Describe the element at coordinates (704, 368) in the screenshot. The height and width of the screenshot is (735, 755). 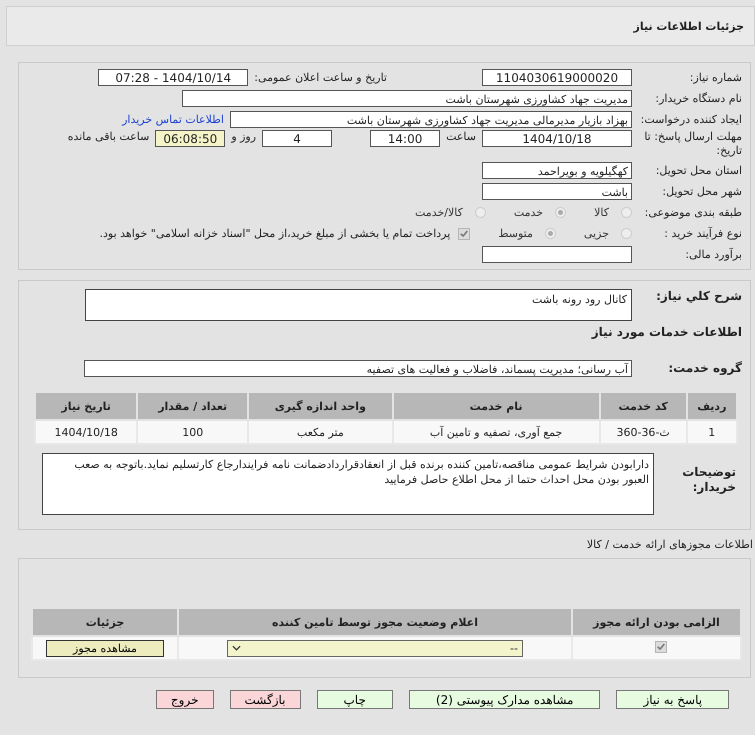
I see `field-label: گروه خدمت:` at that location.